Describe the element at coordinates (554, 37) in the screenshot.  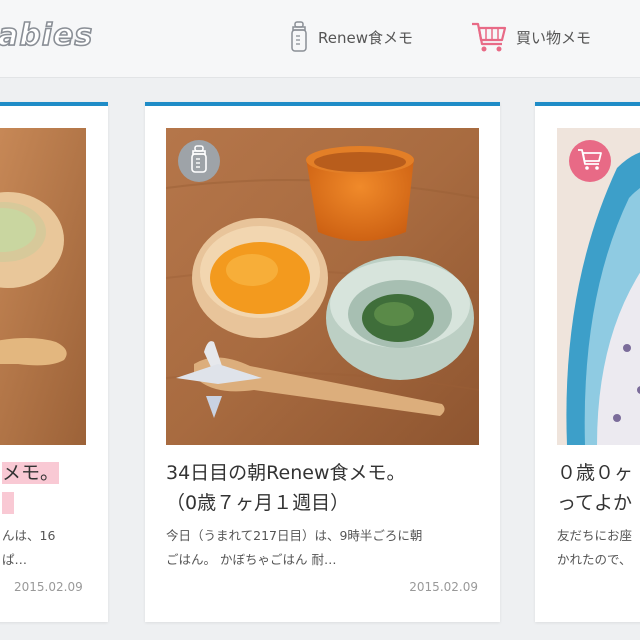
I see `nav-shopping-label: 買い物メモ` at that location.